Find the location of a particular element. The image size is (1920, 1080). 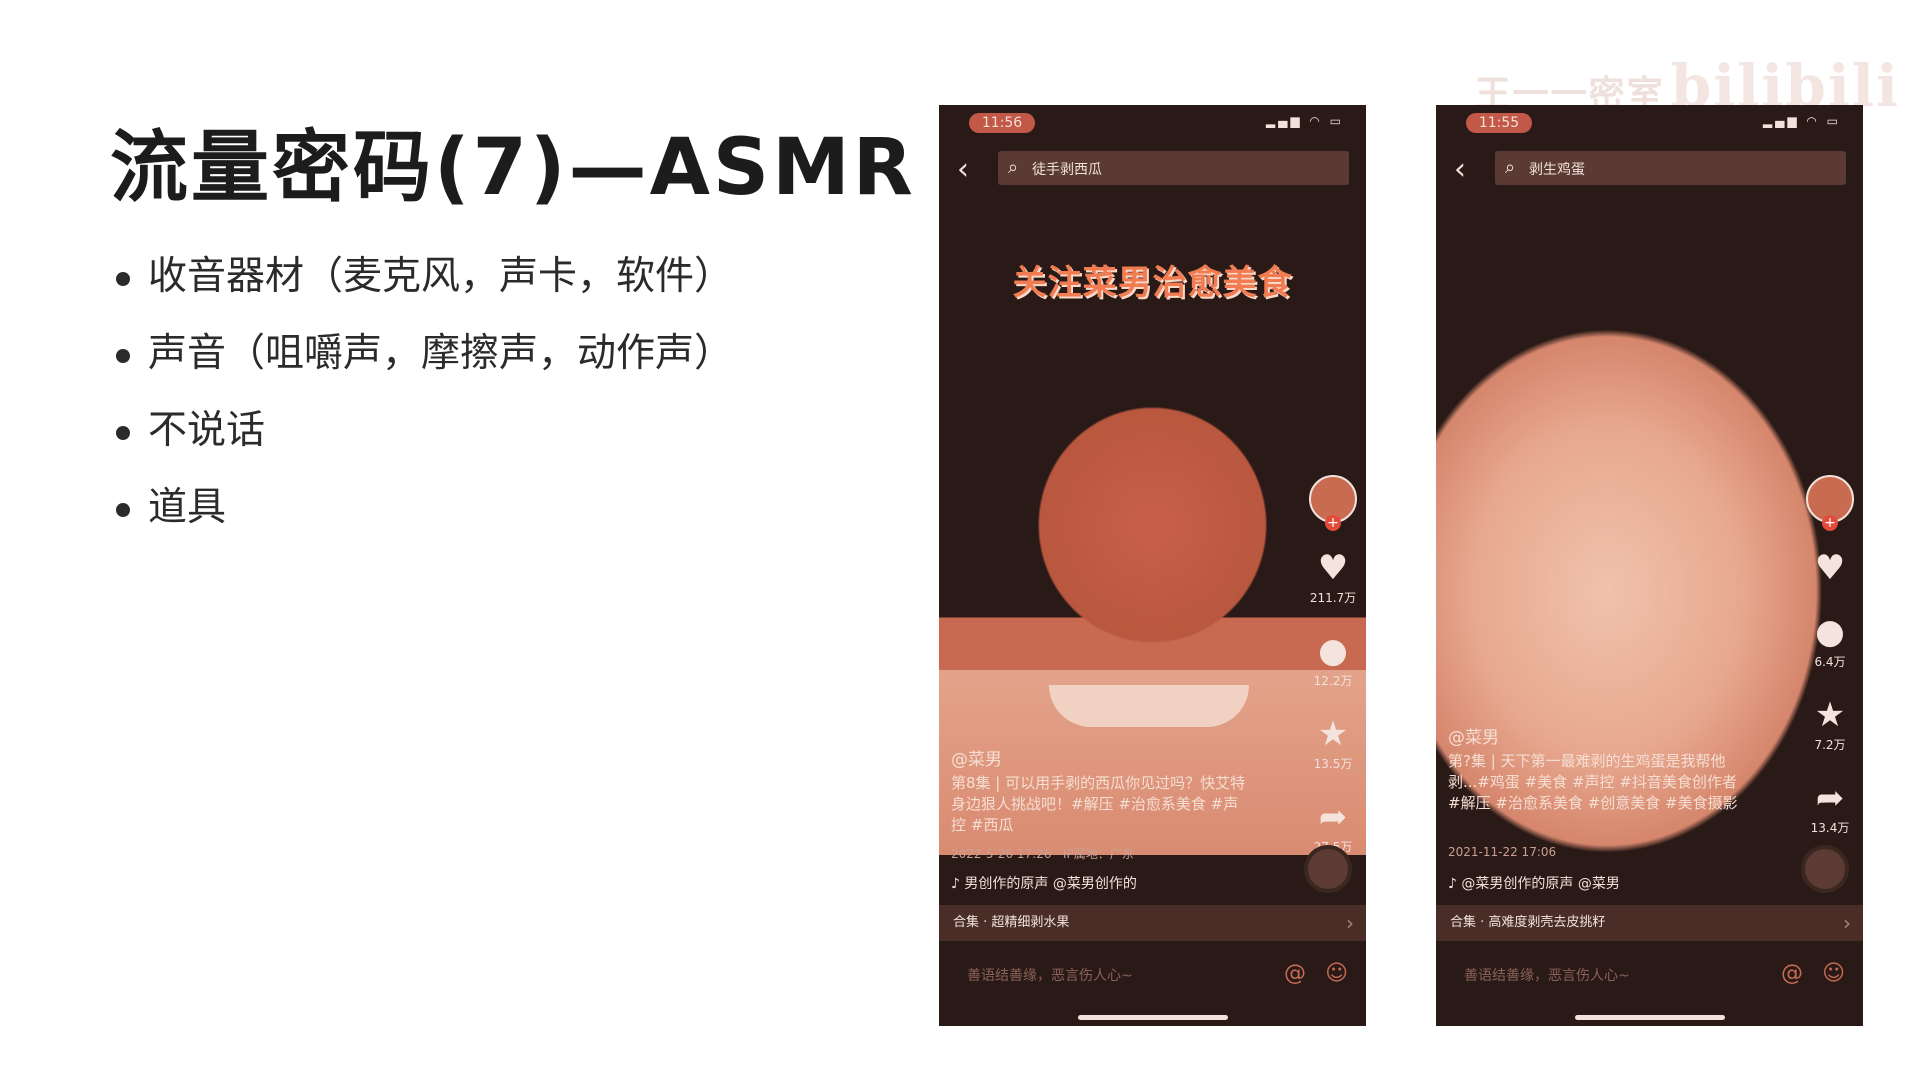

search-query: 徒手剥西瓜 is located at coordinates (1067, 170).